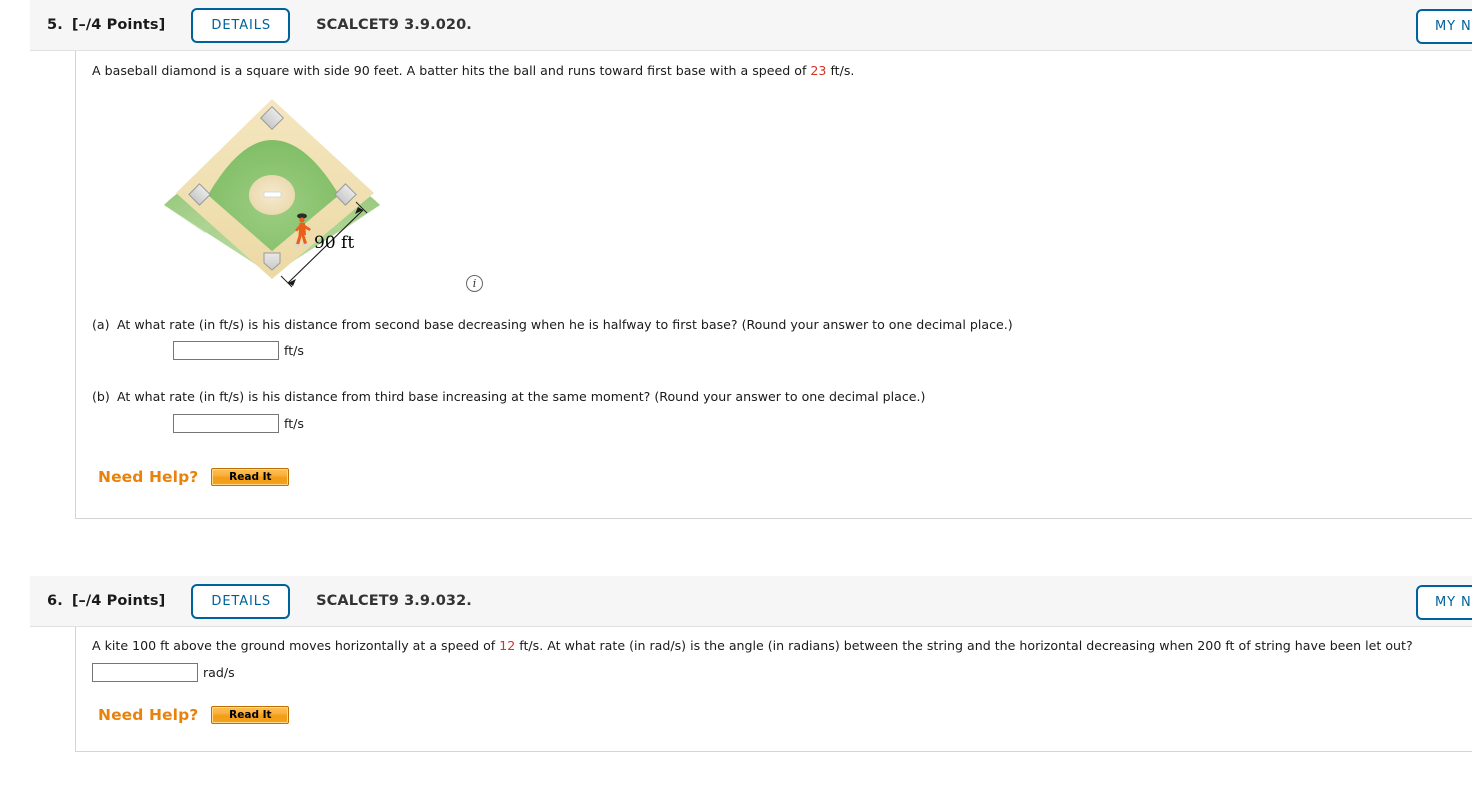  What do you see at coordinates (818, 70) in the screenshot?
I see `prompt-highlight-value-5: 23` at bounding box center [818, 70].